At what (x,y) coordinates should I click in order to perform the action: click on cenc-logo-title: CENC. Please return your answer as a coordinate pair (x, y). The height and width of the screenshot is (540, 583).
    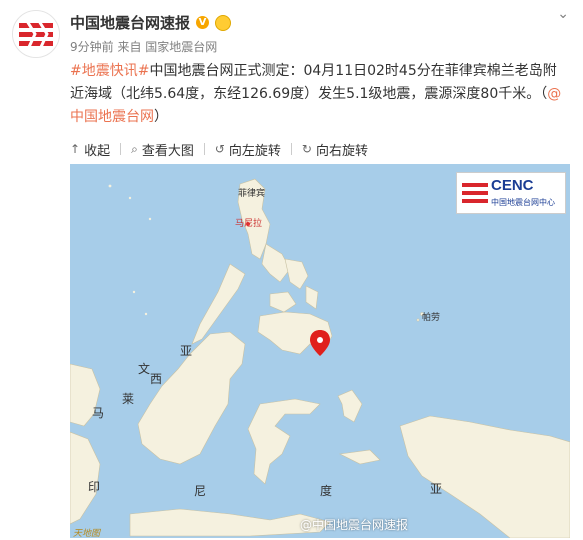
    Looking at the image, I should click on (512, 185).